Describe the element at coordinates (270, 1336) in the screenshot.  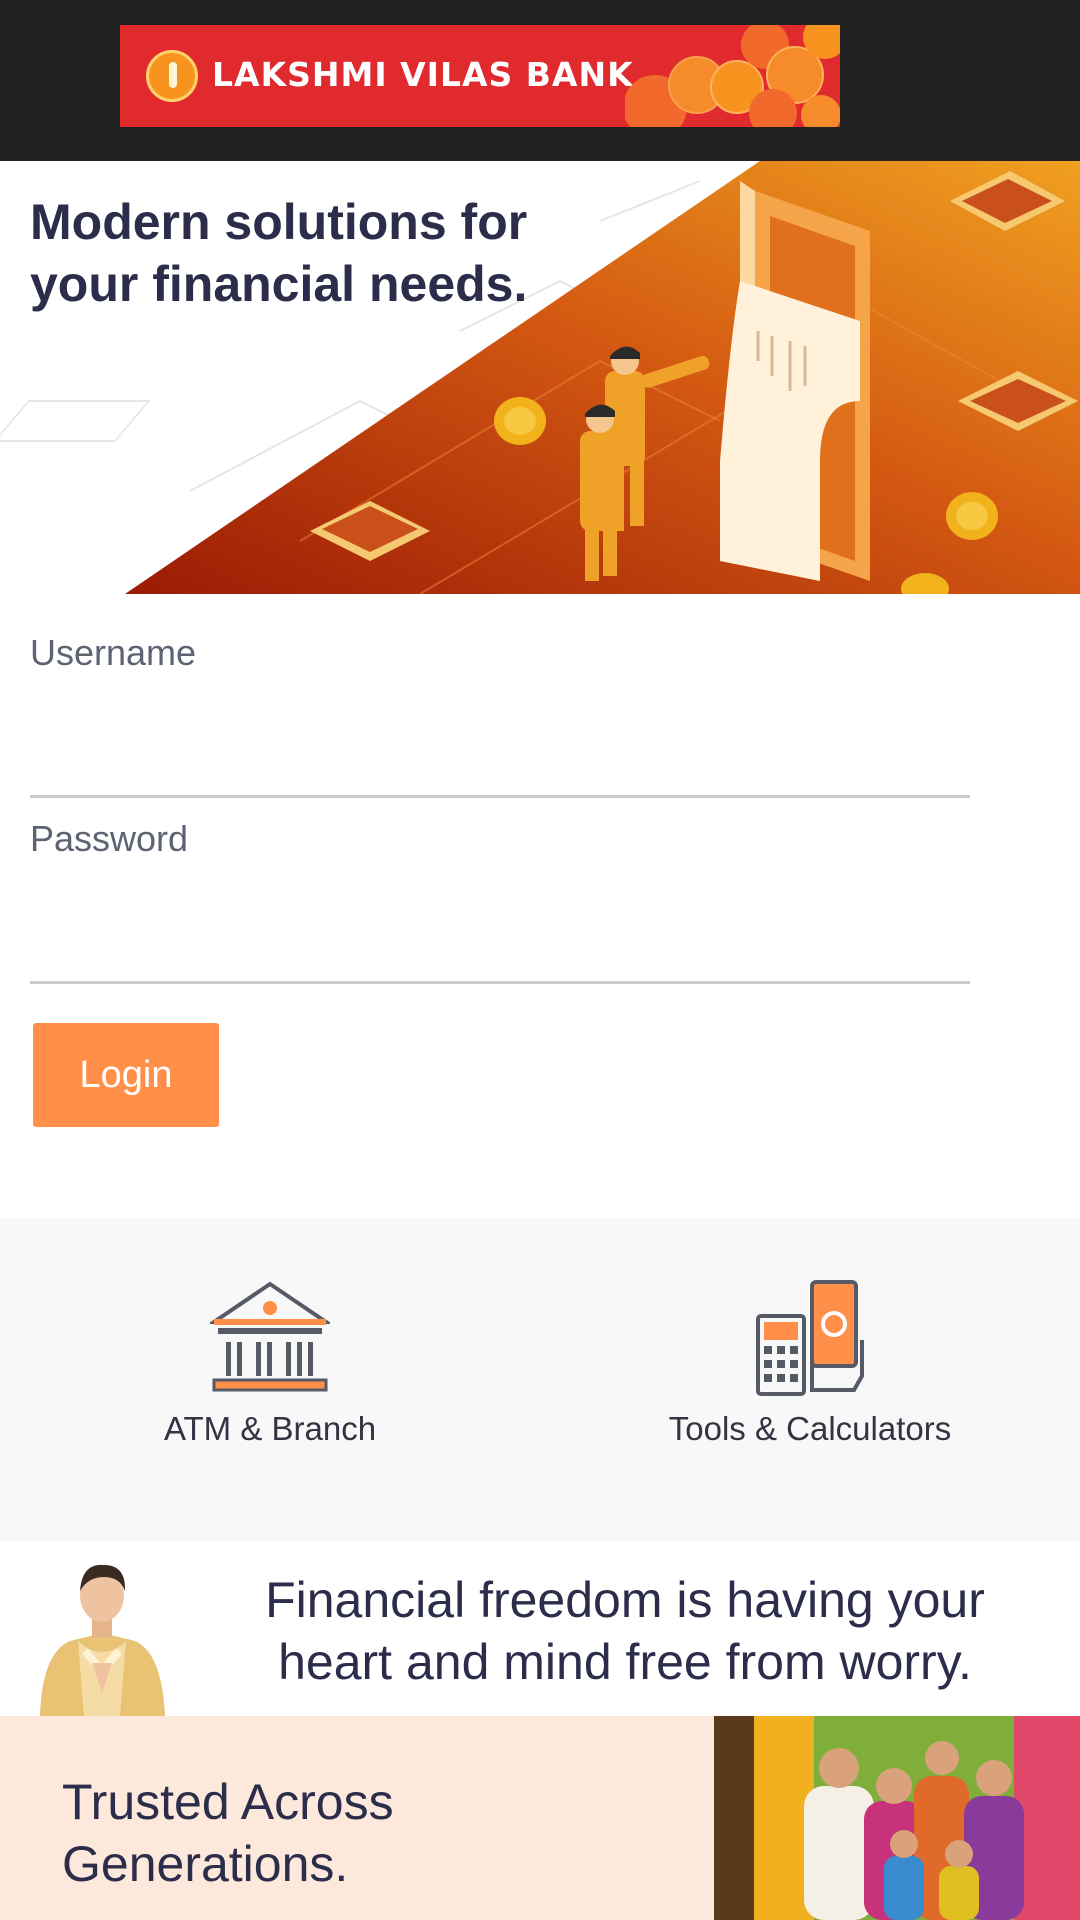
I see `bank-building-icon` at that location.